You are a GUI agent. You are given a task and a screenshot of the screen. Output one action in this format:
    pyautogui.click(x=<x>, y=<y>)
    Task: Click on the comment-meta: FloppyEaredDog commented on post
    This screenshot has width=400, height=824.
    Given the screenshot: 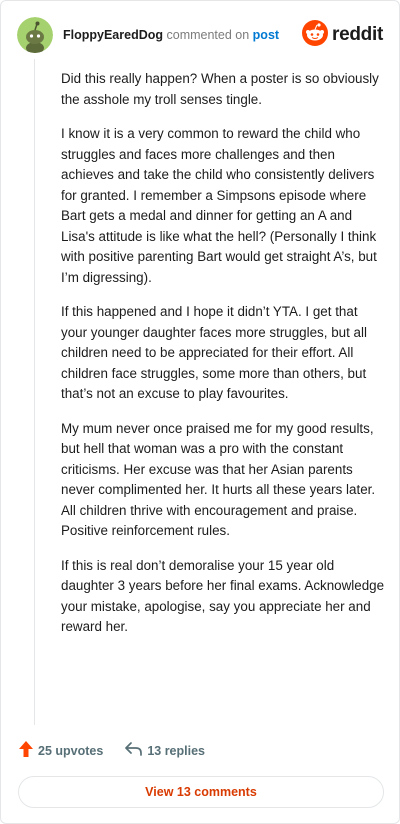 What is the action you would take?
    pyautogui.click(x=171, y=35)
    